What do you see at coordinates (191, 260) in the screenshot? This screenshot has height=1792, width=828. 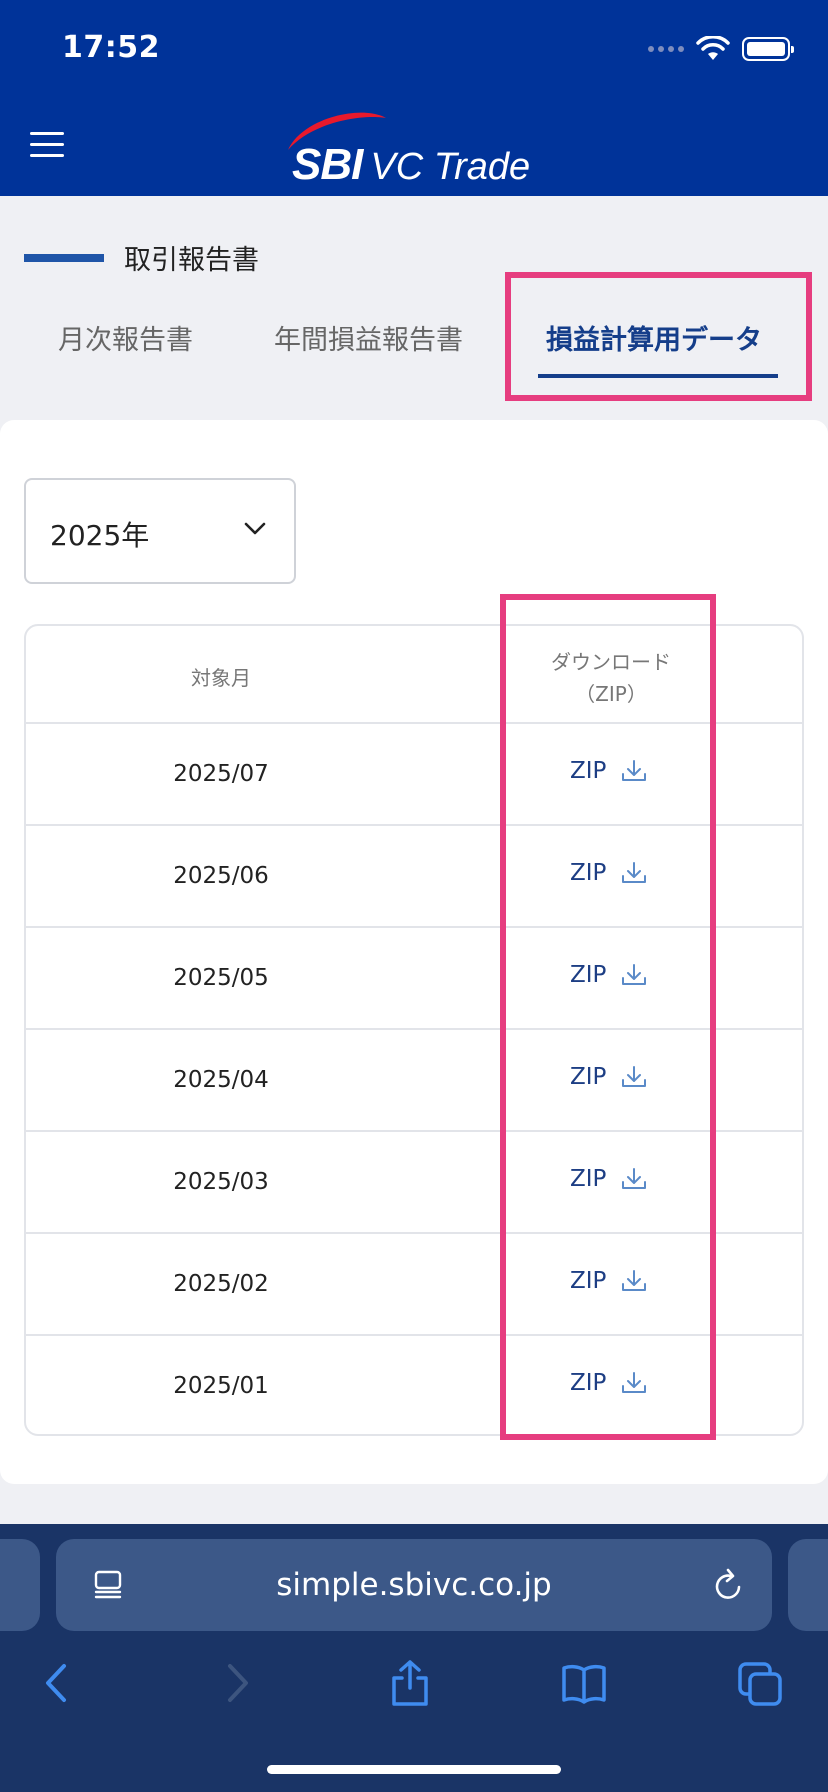 I see `section-title-text: 取引報告書` at bounding box center [191, 260].